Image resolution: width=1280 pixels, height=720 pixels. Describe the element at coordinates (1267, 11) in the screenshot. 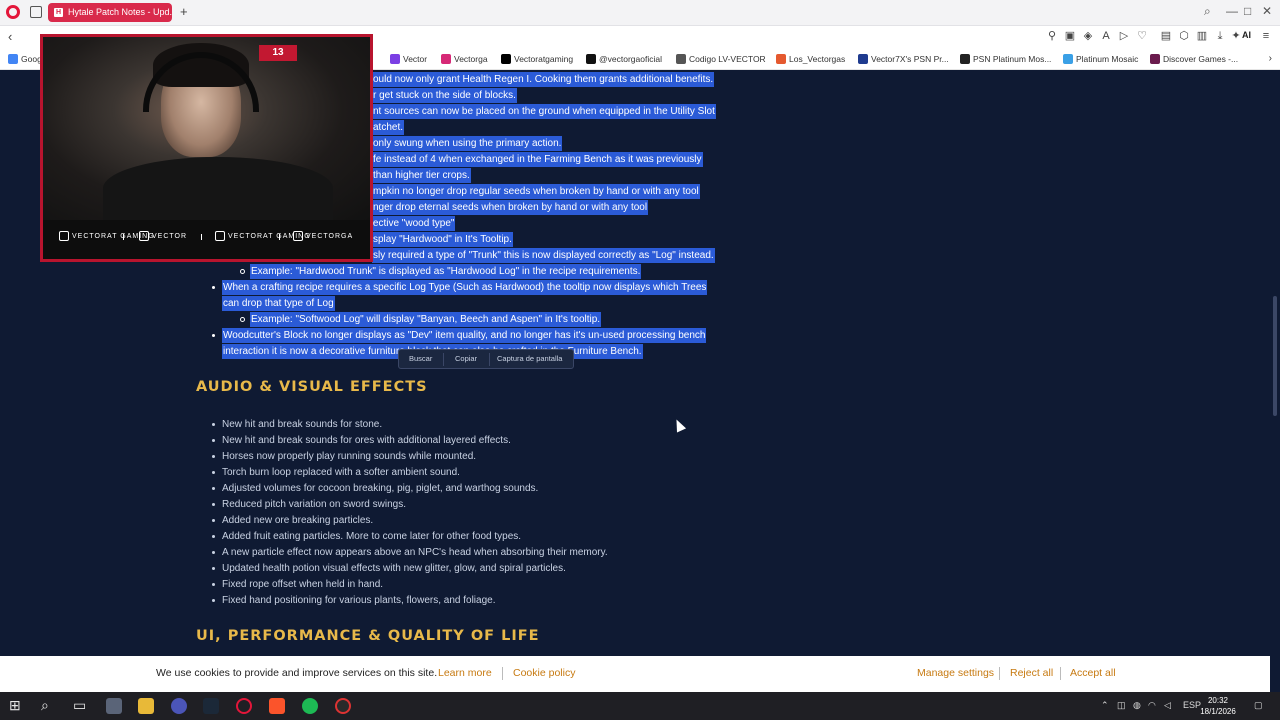

I see `close-window-icon: ✕` at that location.